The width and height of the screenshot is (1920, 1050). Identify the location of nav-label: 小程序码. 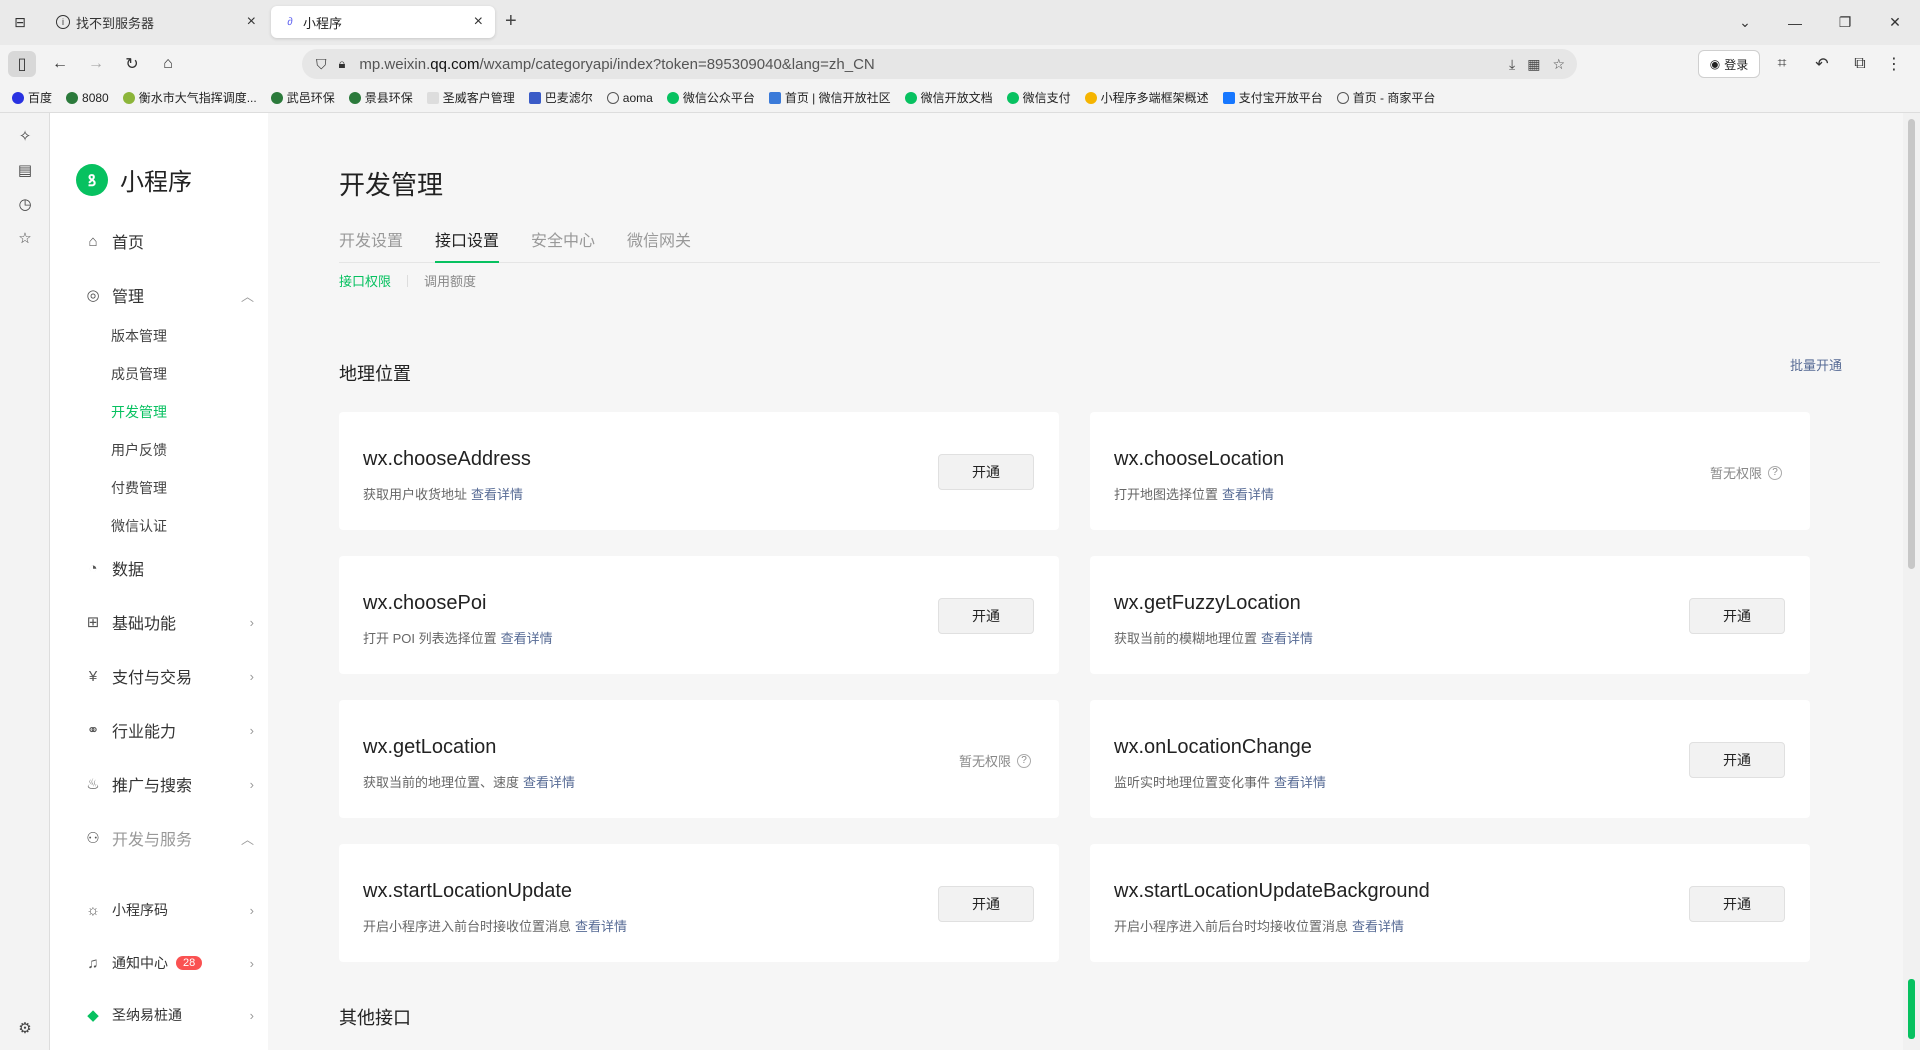
(140, 910).